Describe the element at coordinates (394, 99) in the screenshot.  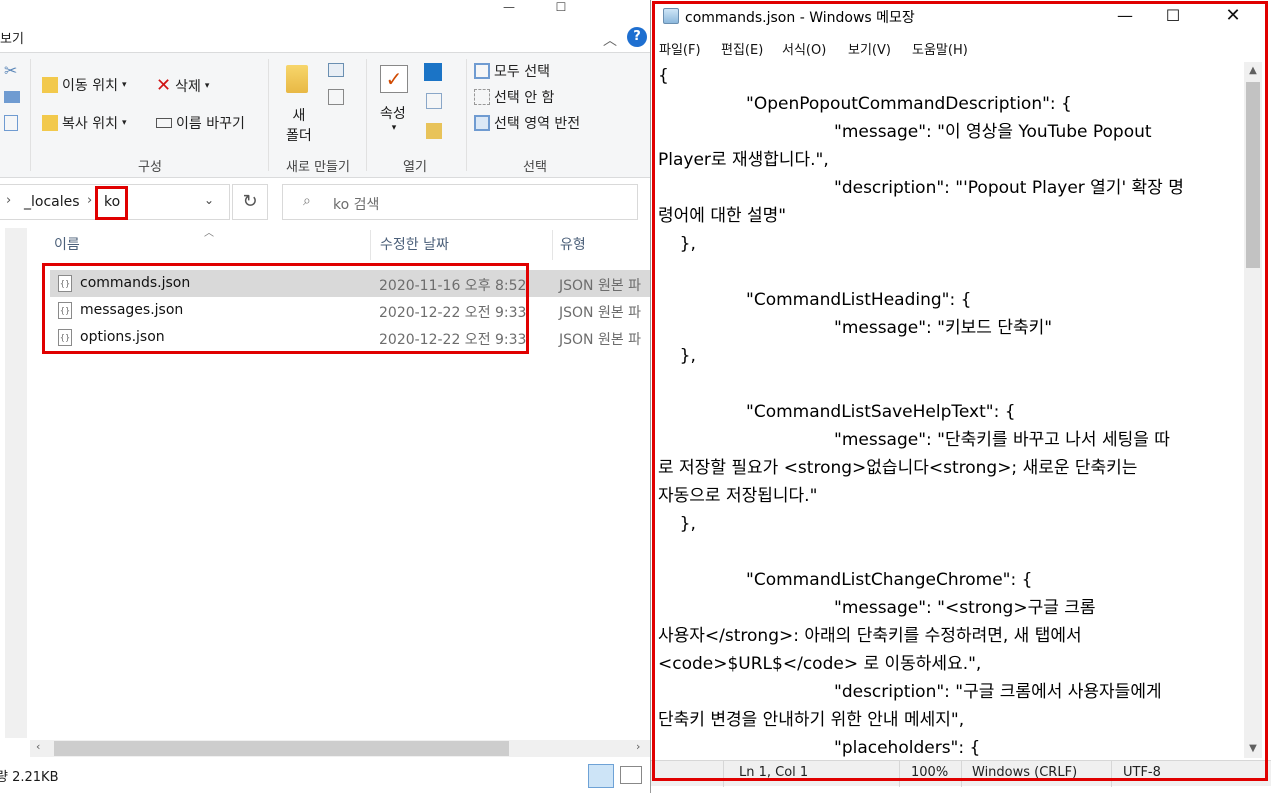
I see `properties-button: ✓ 속성 ▾` at that location.